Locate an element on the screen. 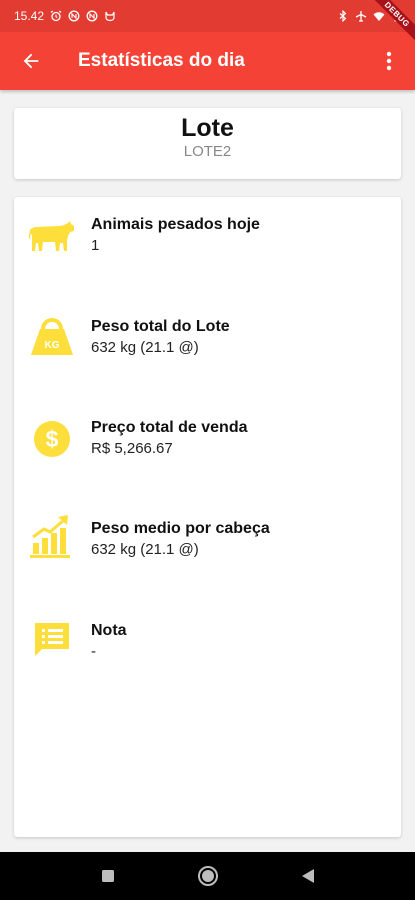 Image resolution: width=415 pixels, height=900 pixels. recents-button is located at coordinates (108, 876).